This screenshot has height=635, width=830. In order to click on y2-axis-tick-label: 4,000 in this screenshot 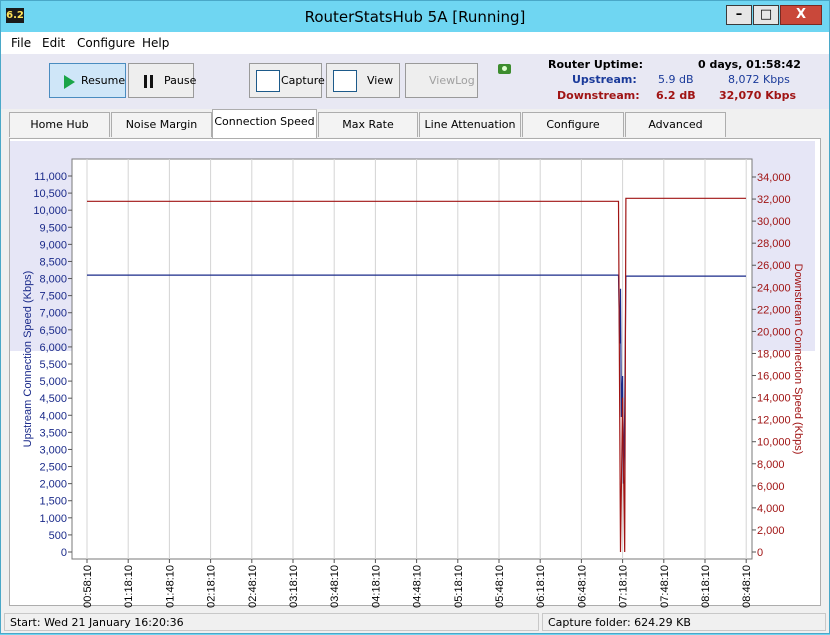, I will do `click(771, 509)`.